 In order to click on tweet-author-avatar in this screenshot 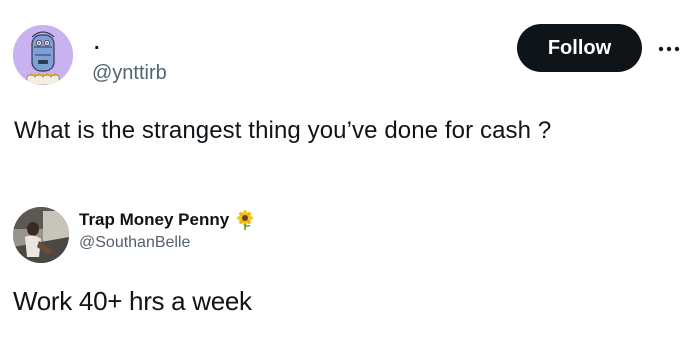, I will do `click(43, 55)`.